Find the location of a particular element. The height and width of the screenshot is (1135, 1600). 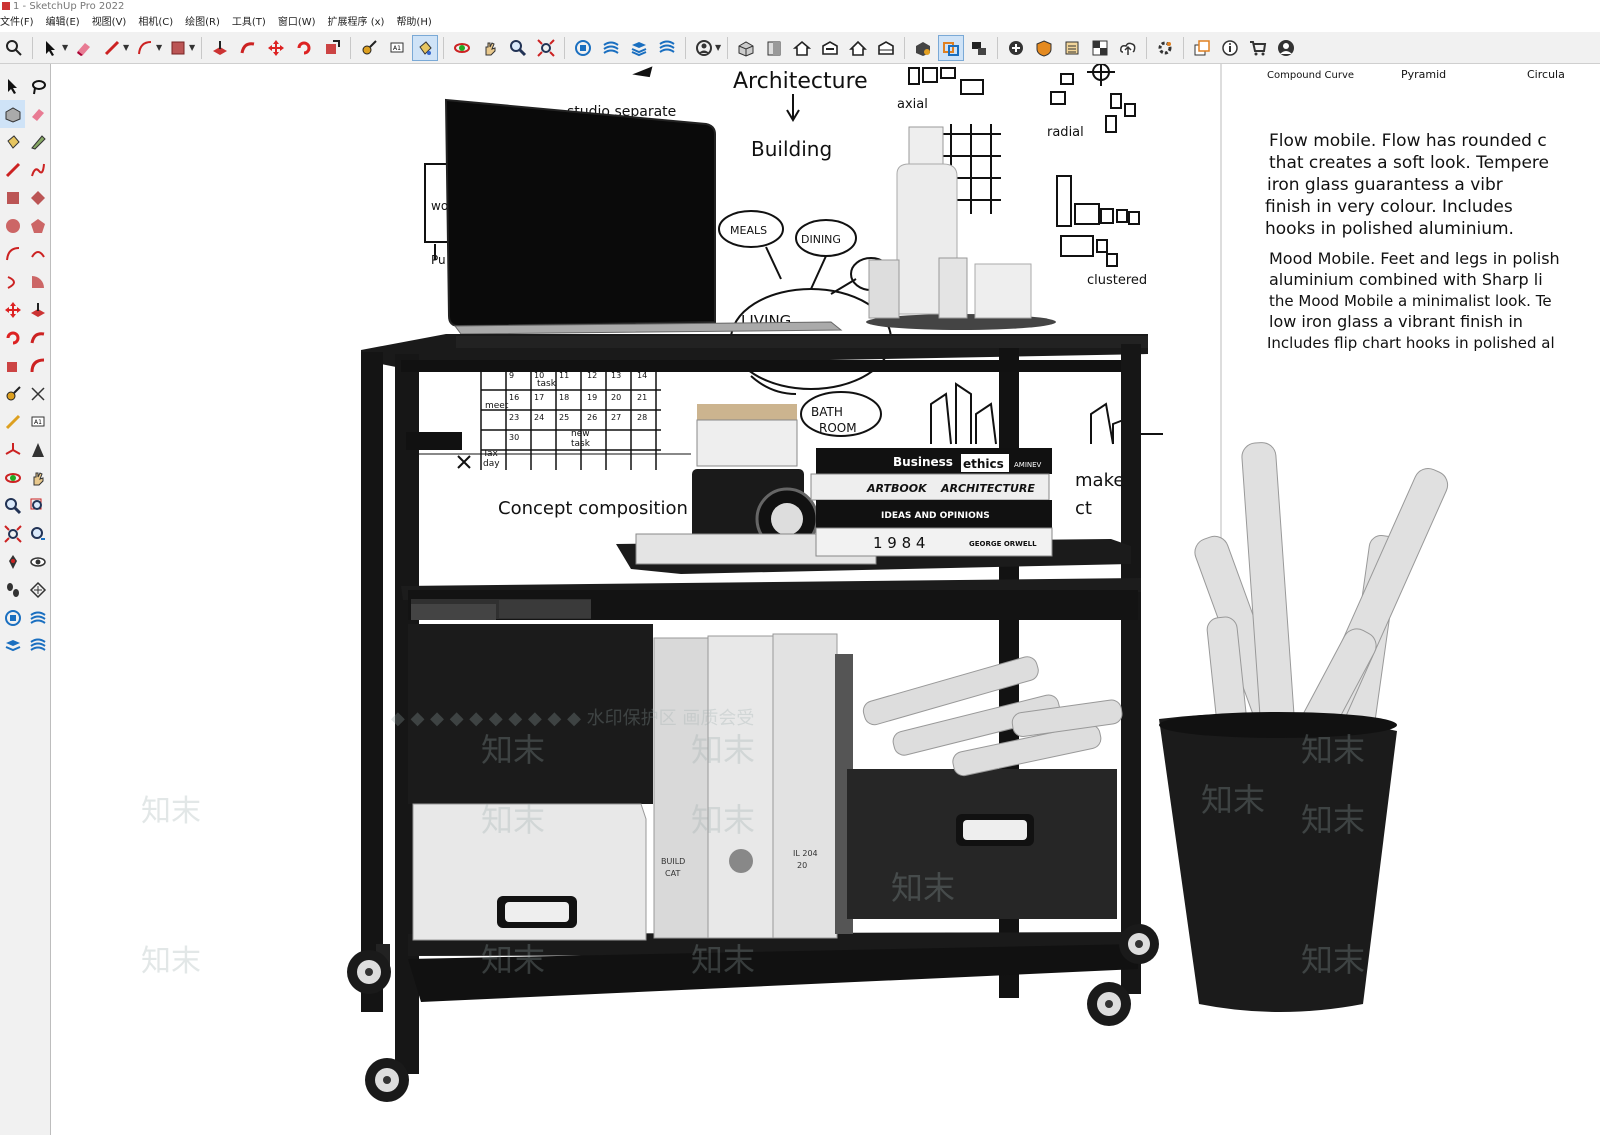

rotated-rectangle-icon is located at coordinates (37, 198).